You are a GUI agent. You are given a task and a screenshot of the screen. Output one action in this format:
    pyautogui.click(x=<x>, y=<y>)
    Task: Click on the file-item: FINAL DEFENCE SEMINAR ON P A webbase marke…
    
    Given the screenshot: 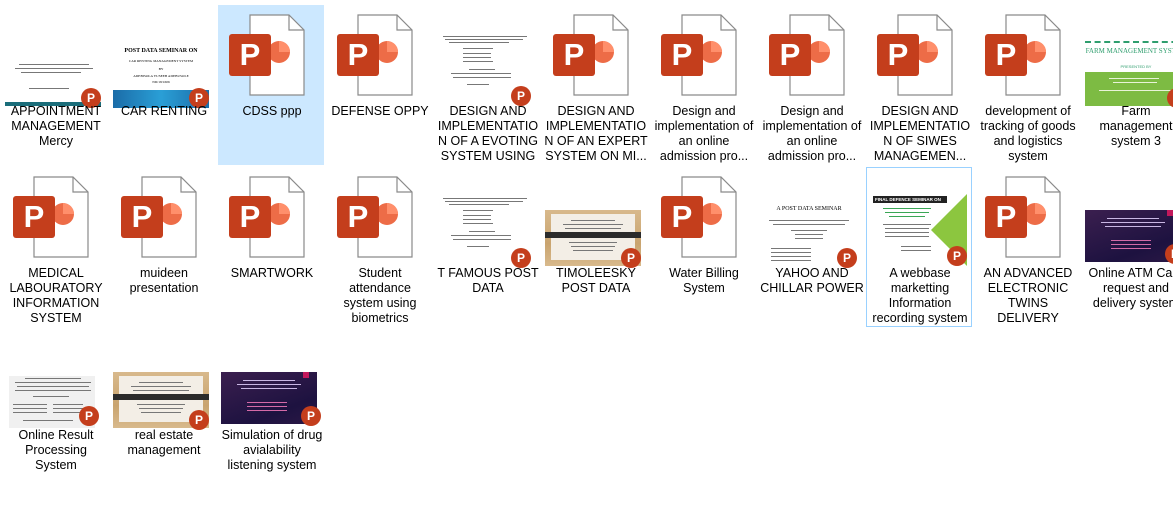 What is the action you would take?
    pyautogui.click(x=919, y=247)
    